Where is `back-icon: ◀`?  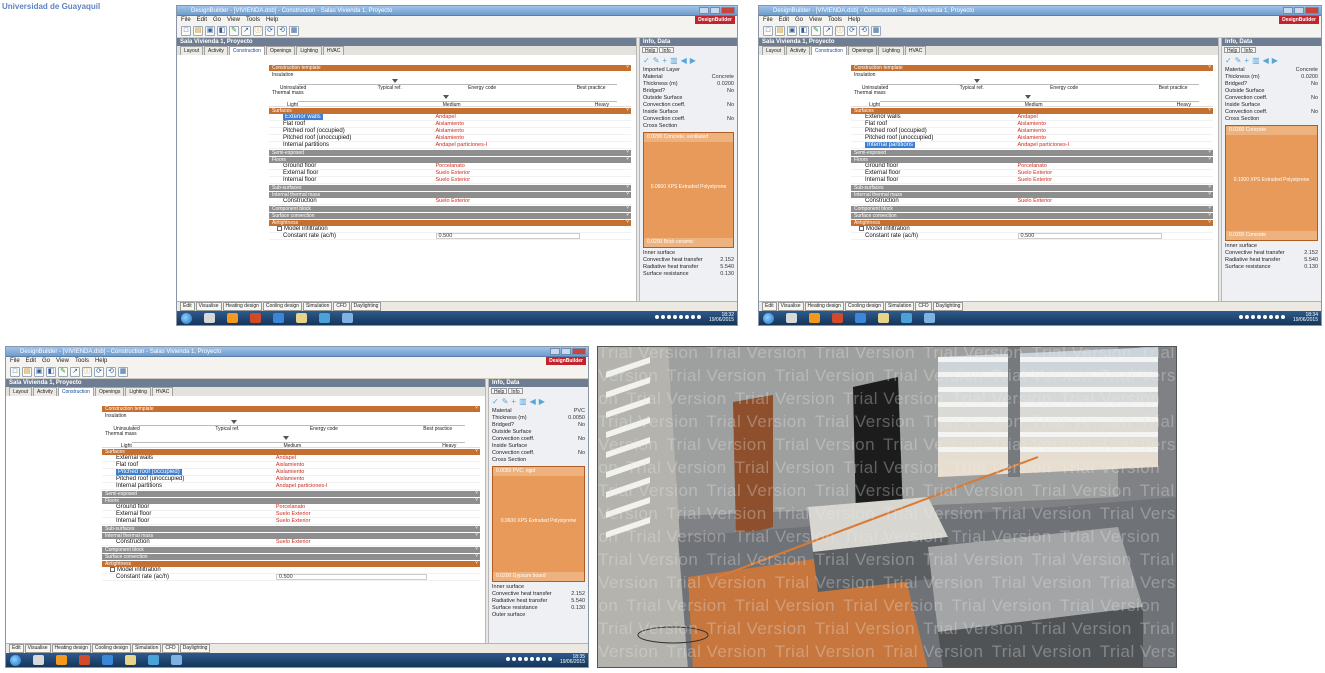 back-icon: ◀ is located at coordinates (684, 60).